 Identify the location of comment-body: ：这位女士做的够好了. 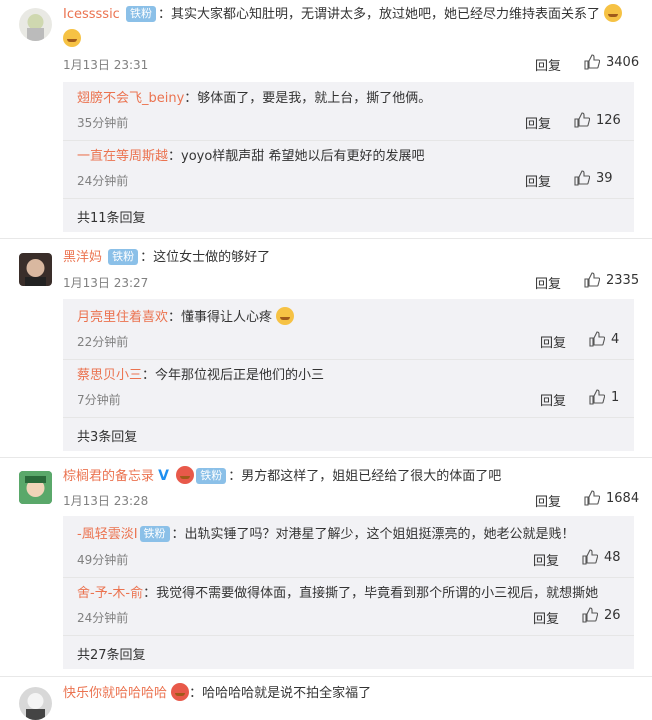
(205, 257).